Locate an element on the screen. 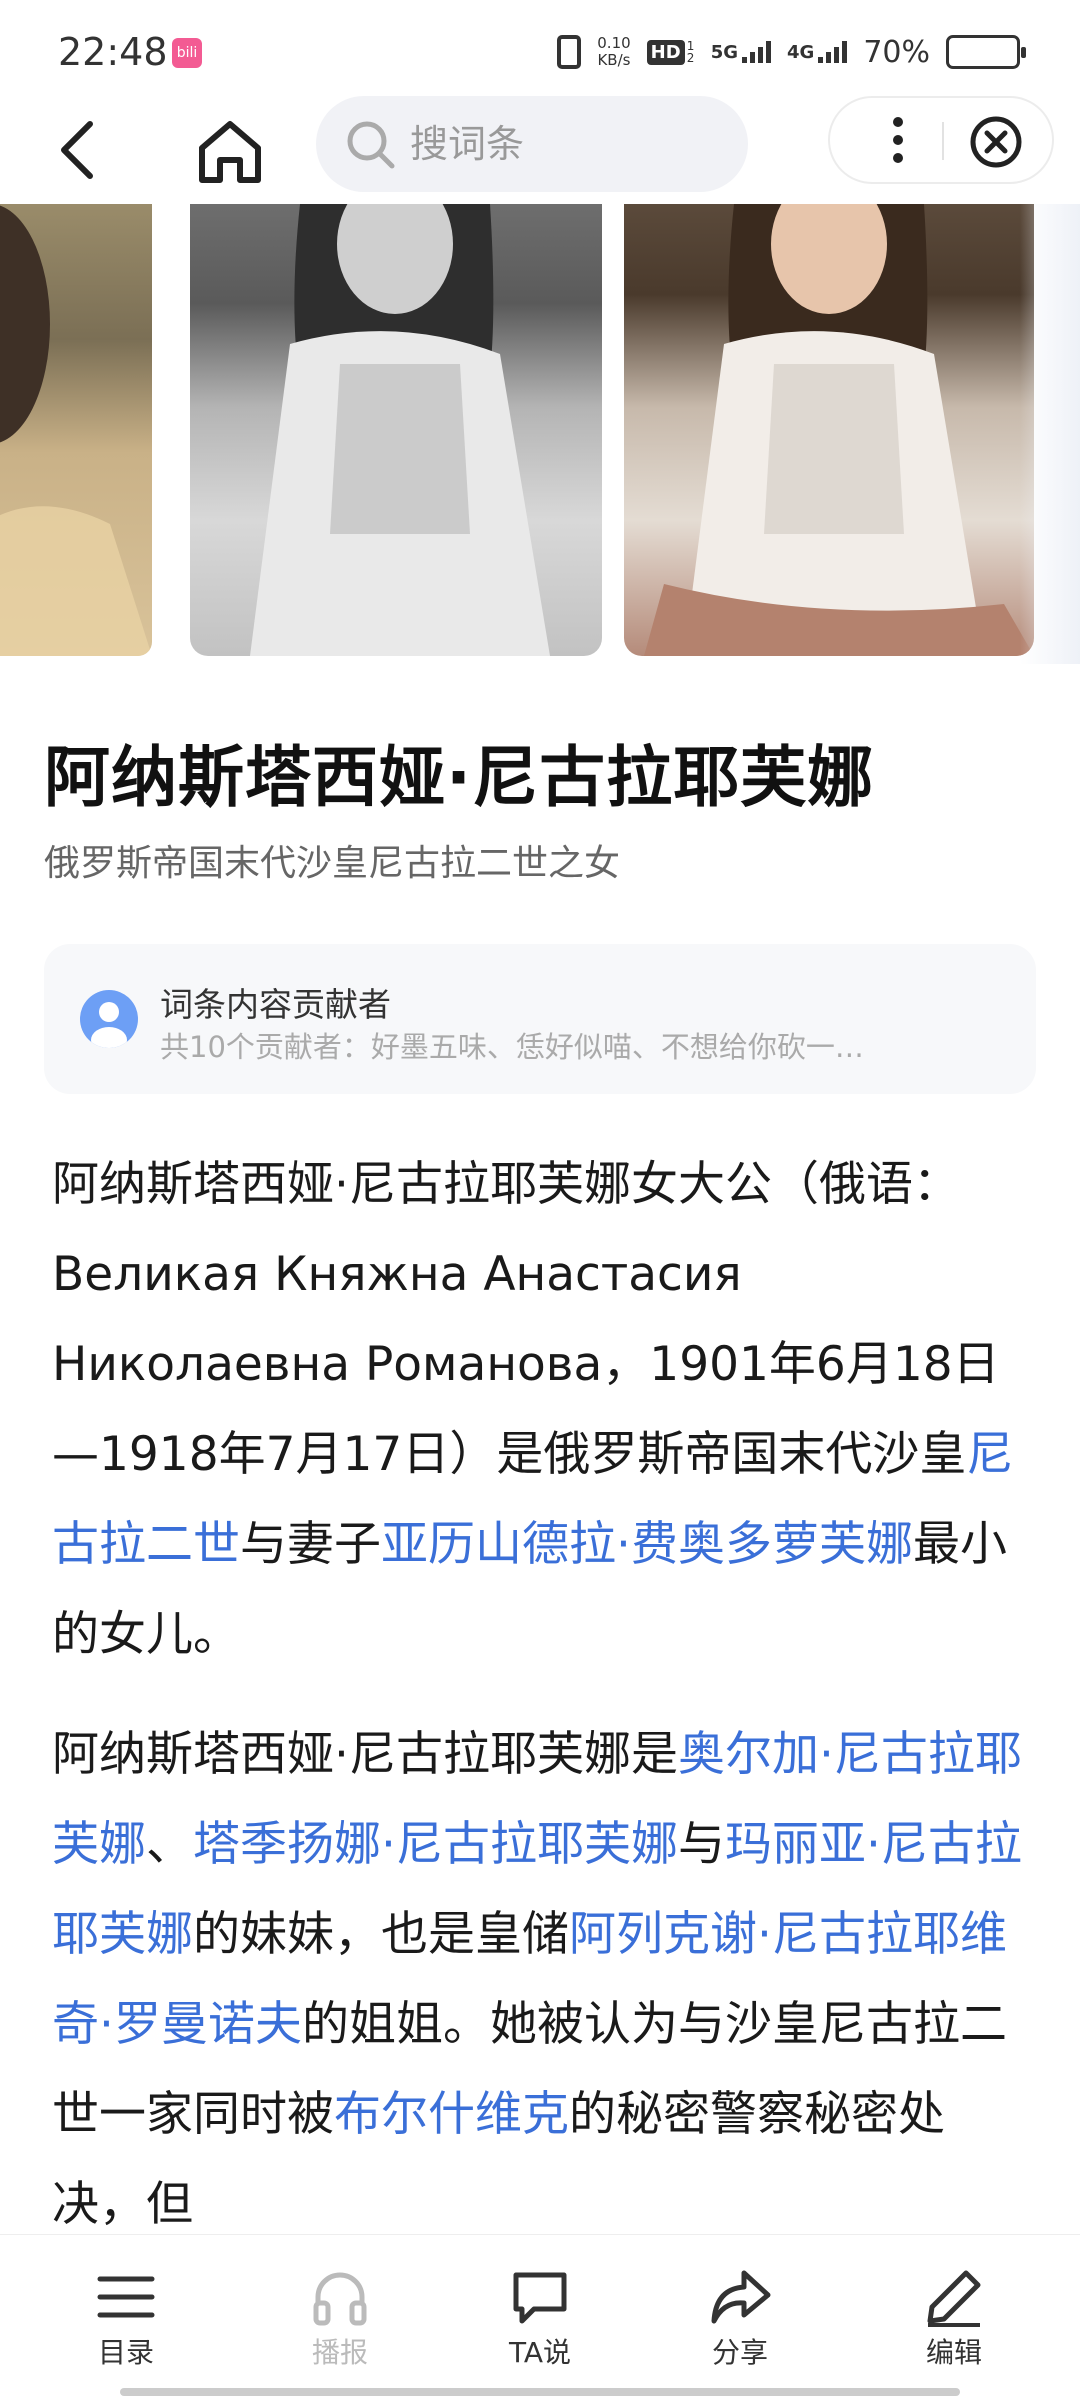  net-type-4g: 4G is located at coordinates (801, 52).